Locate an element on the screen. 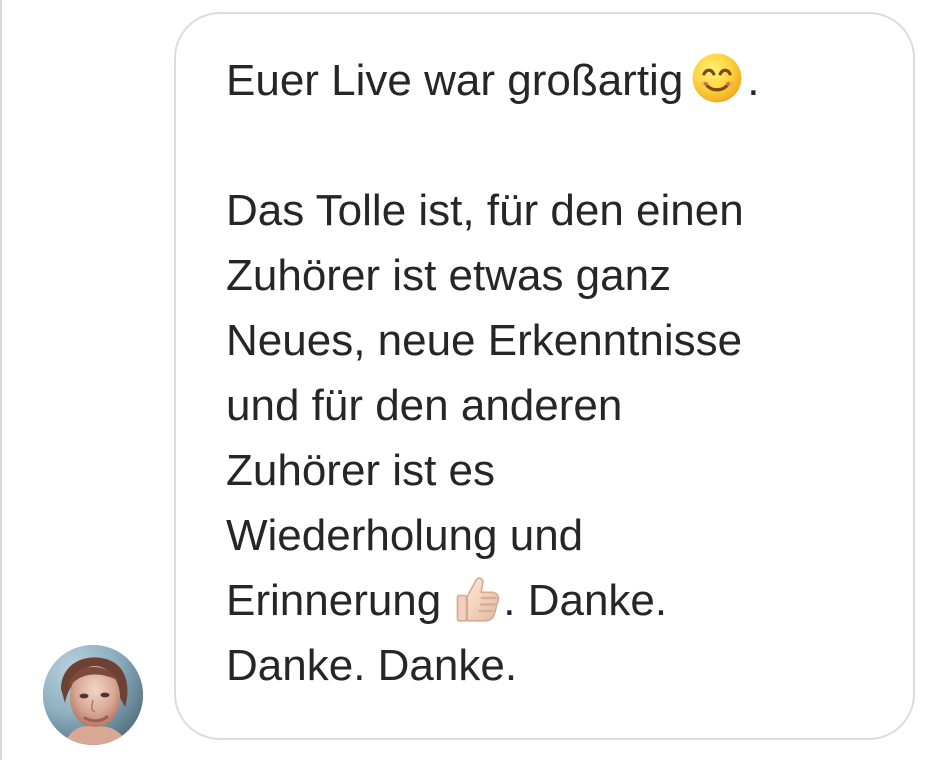 The width and height of the screenshot is (934, 760). message-line-3: Das Tolle ist, für den einen is located at coordinates (485, 210).